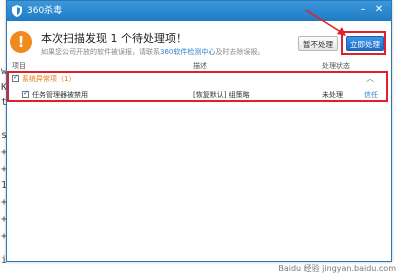  I want to click on category-checkbox, so click(15, 77).